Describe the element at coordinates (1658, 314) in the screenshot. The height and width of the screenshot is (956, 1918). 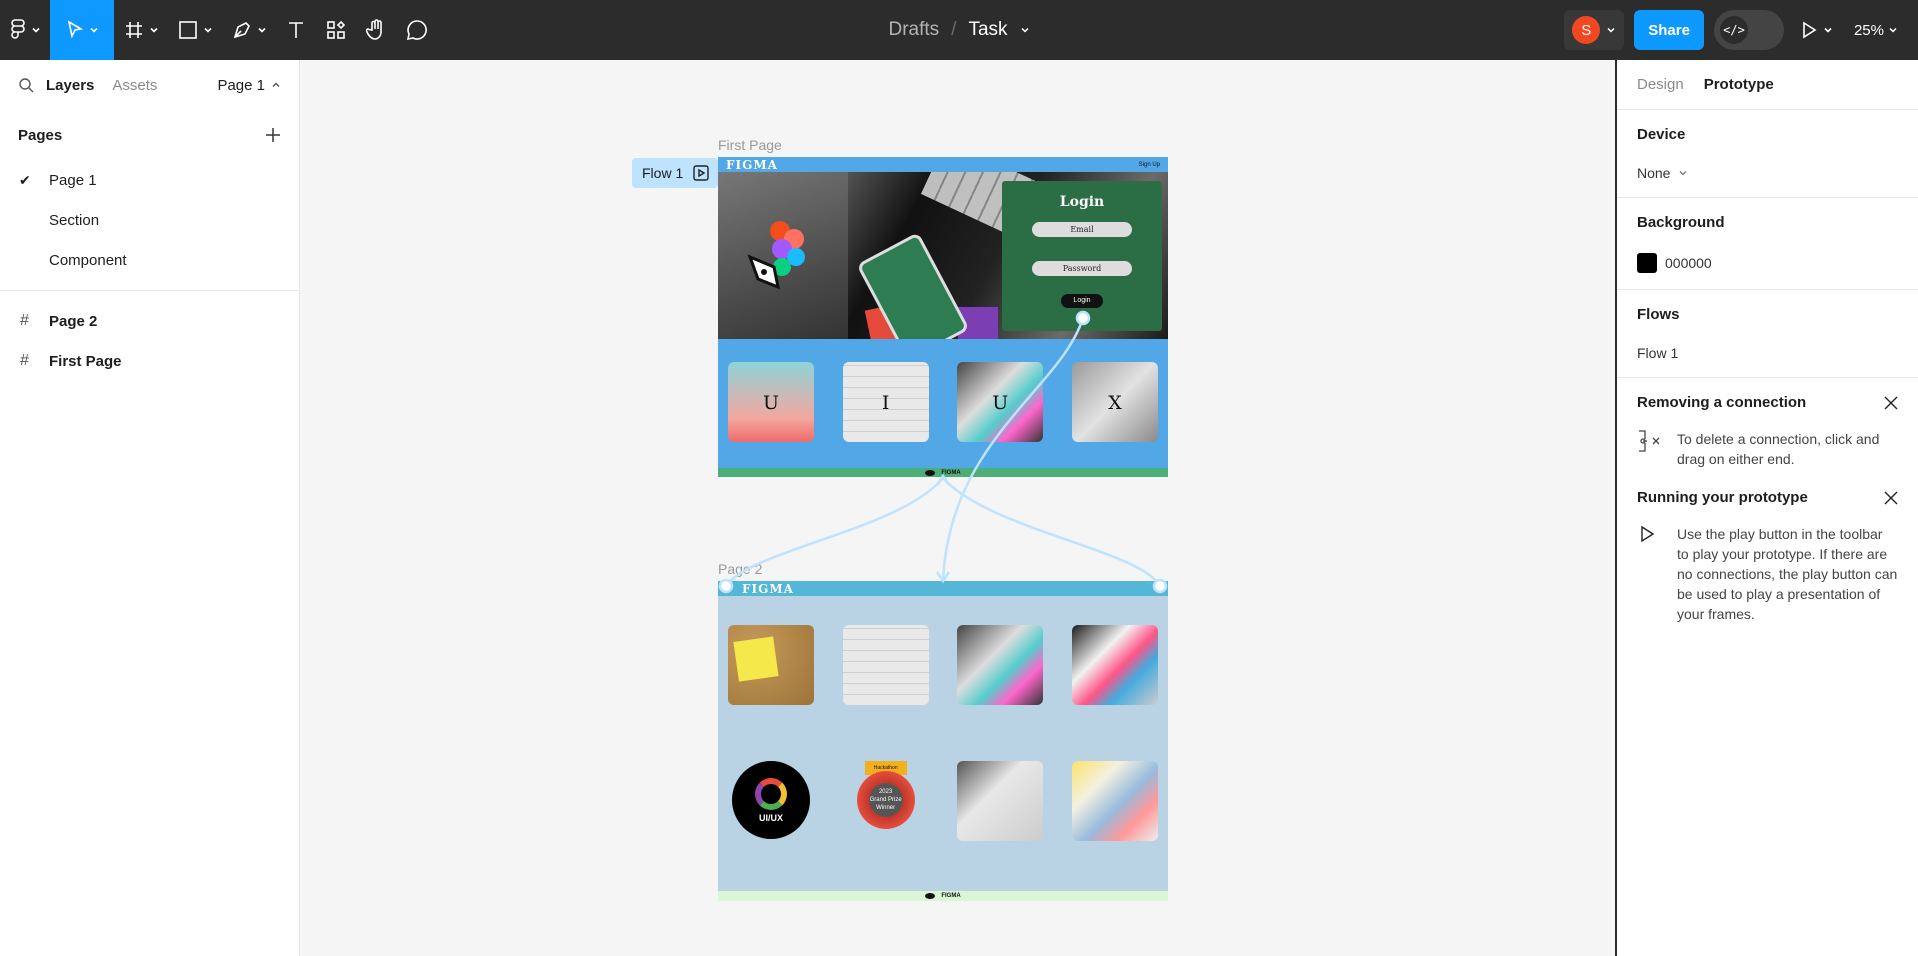
I see `flows-heading: Flows` at that location.